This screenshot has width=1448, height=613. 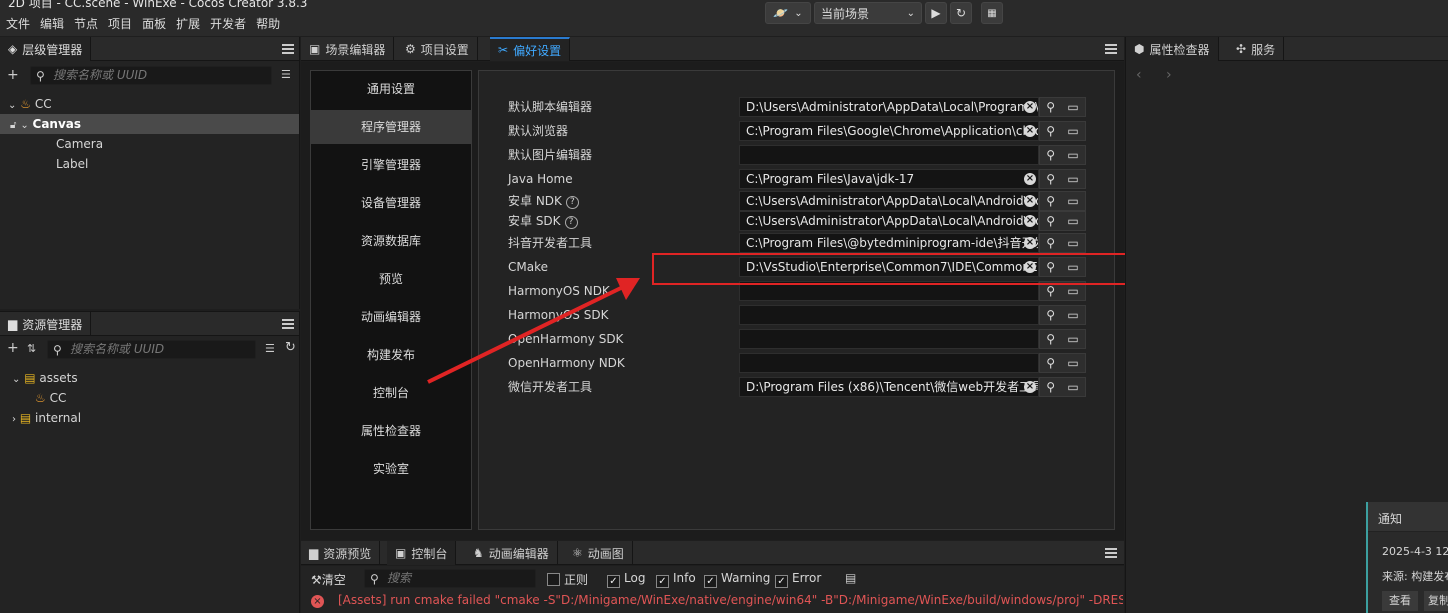 I want to click on center-menu-icon, so click(x=1111, y=49).